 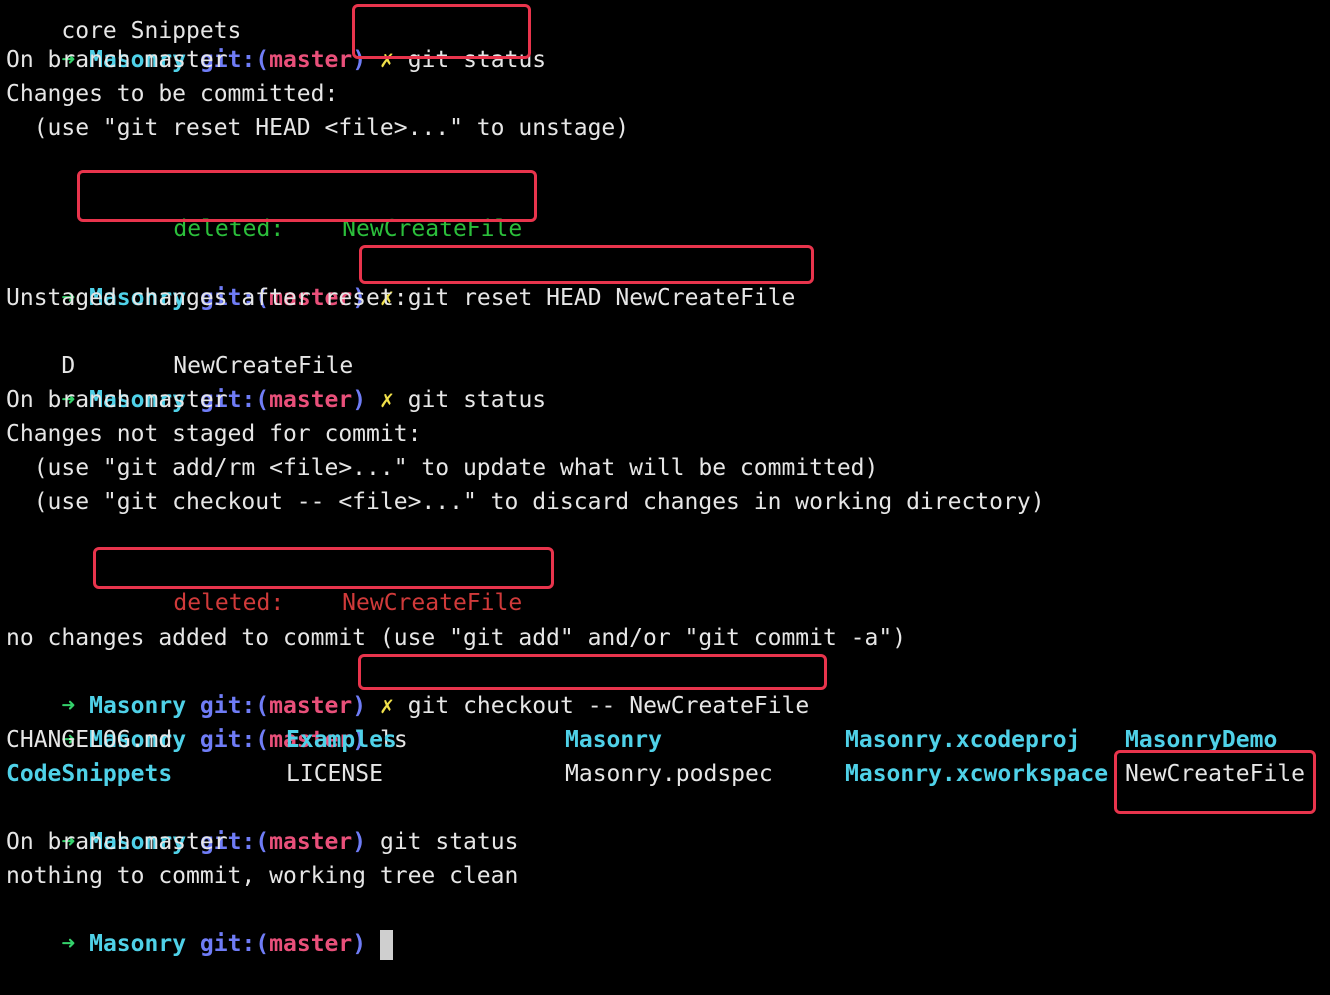 What do you see at coordinates (977, 774) in the screenshot?
I see `ls-dir: Masonry.xcworkspace` at bounding box center [977, 774].